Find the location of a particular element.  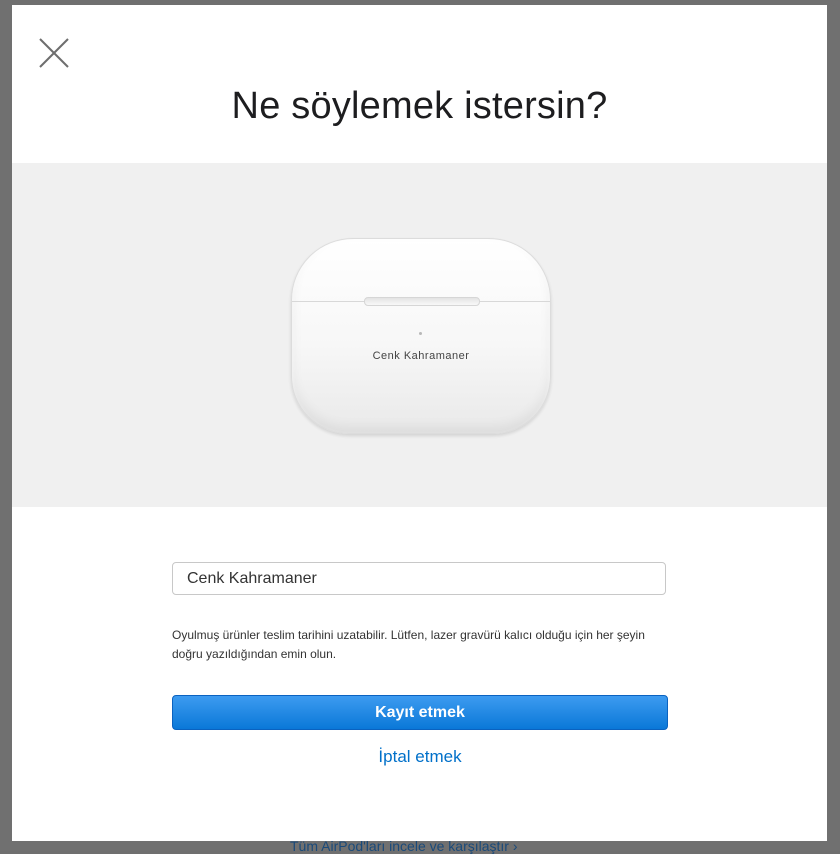

engraving-preview-text: Cenk Kahramaner is located at coordinates (421, 356).